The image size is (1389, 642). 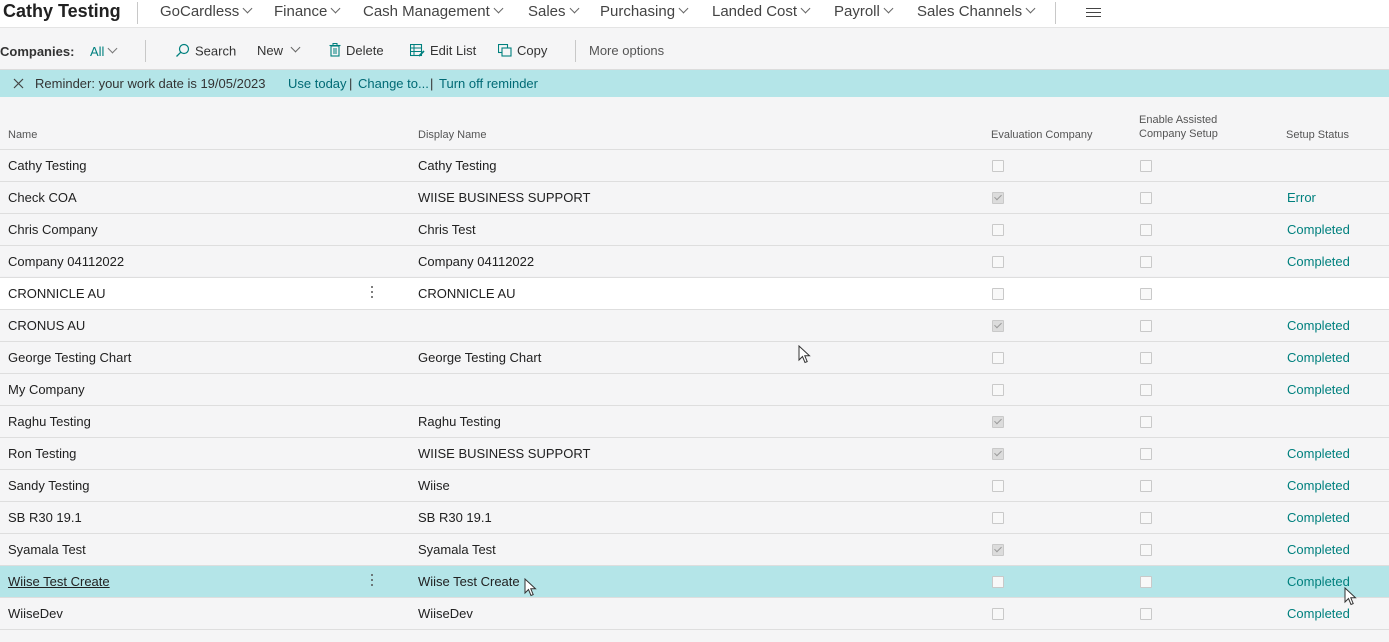 I want to click on table-row: CRONNICLE AU CRONNICLE AU, so click(x=694, y=293).